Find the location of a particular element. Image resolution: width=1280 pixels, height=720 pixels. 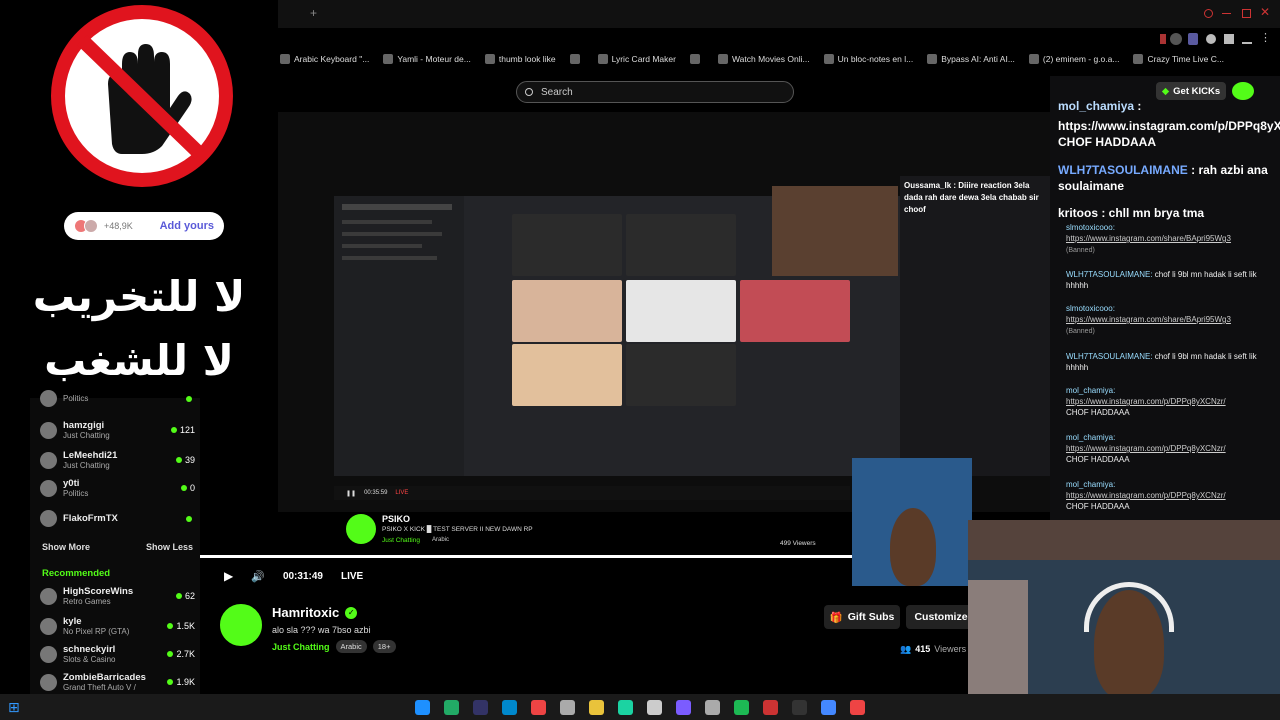

gift-icon: 🎁 is located at coordinates (836, 617).